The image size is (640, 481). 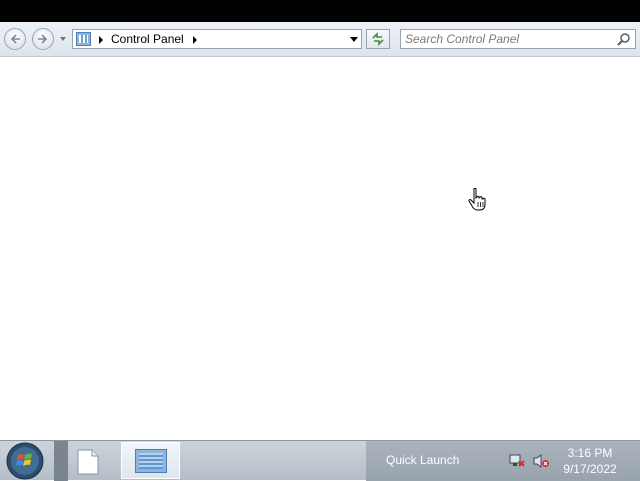 I want to click on address-bar: Control Panel, so click(x=217, y=39).